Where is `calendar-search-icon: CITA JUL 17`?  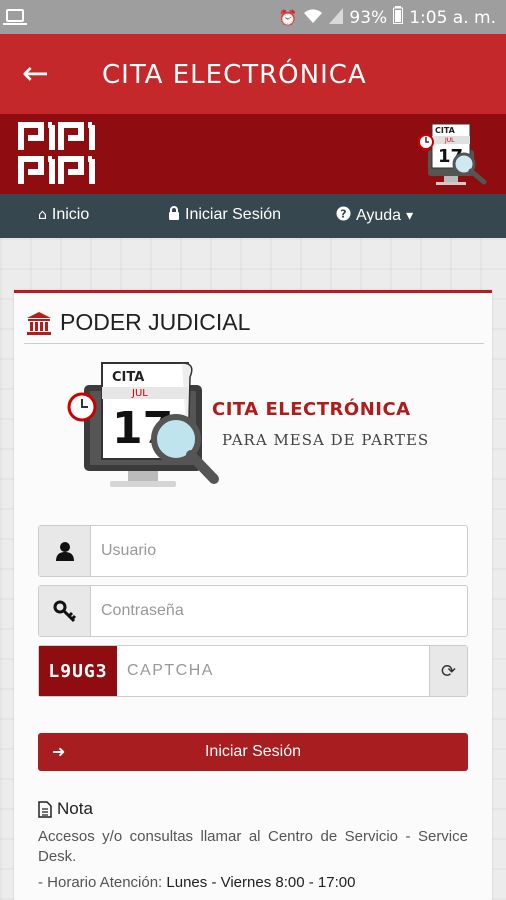 calendar-search-icon: CITA JUL 17 is located at coordinates (452, 154).